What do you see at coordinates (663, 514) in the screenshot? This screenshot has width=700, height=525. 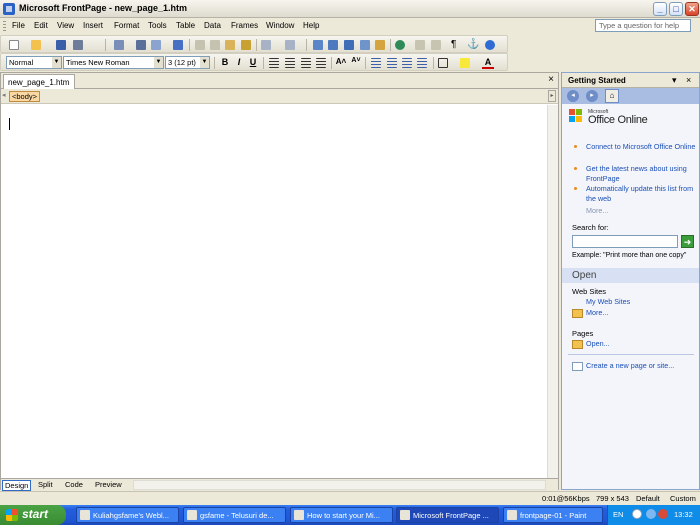 I see `security-shield-icon` at bounding box center [663, 514].